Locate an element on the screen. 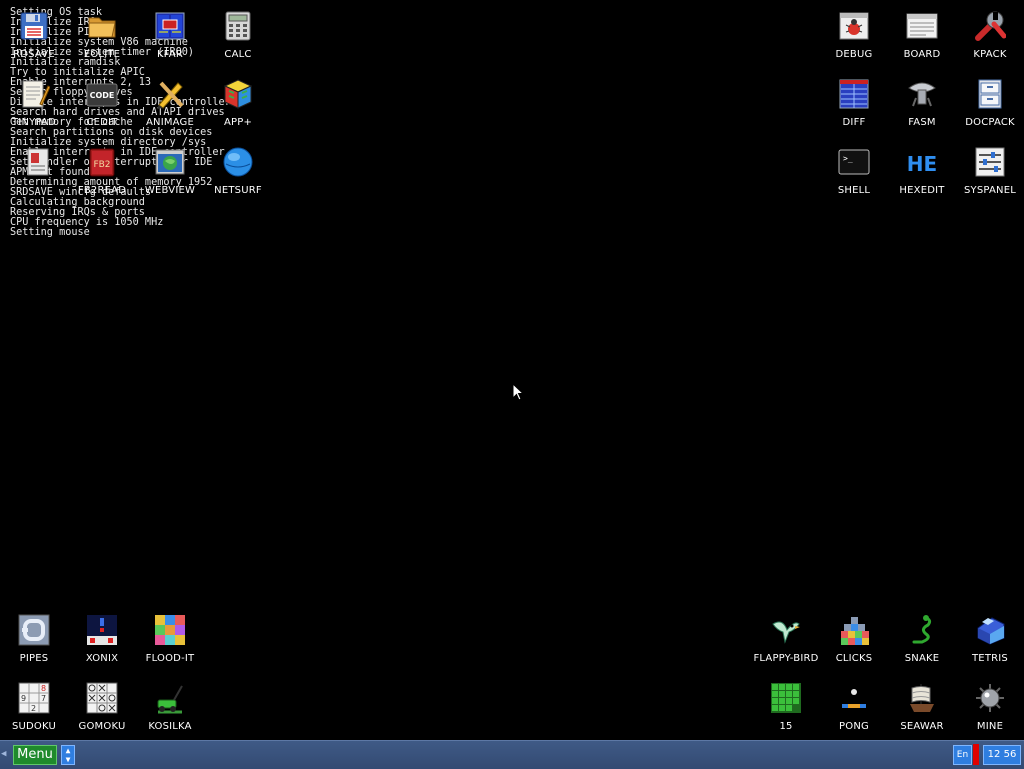  desktop-icon-animage: ANIMAGE is located at coordinates (170, 109).